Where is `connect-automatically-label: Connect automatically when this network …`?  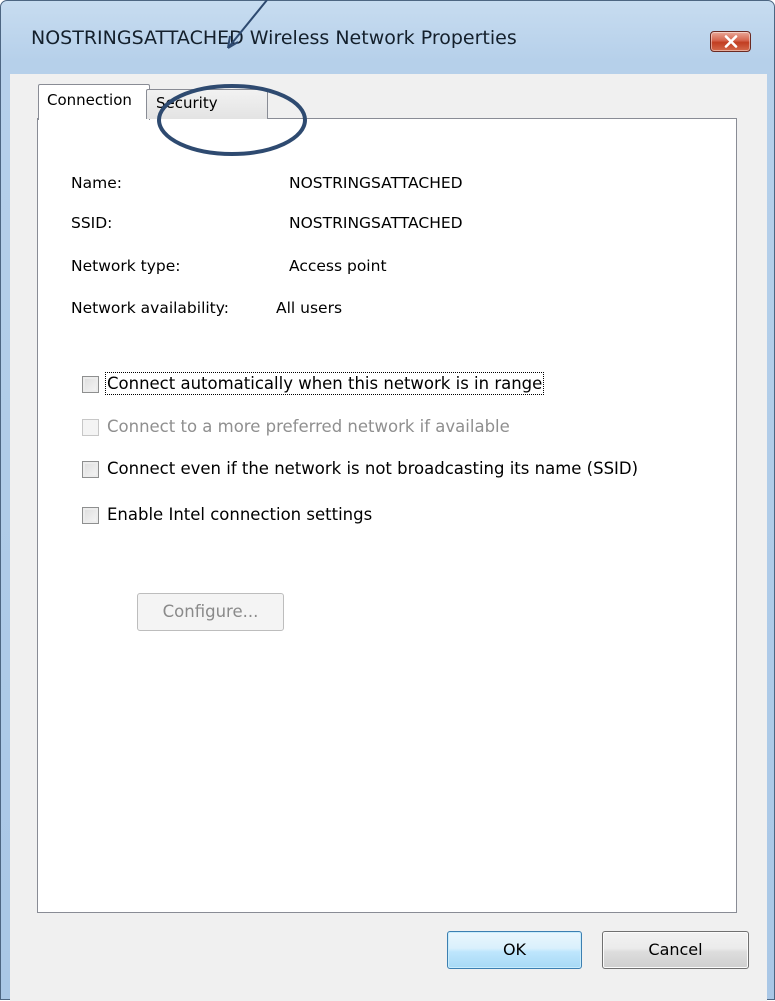 connect-automatically-label: Connect automatically when this network … is located at coordinates (324, 383).